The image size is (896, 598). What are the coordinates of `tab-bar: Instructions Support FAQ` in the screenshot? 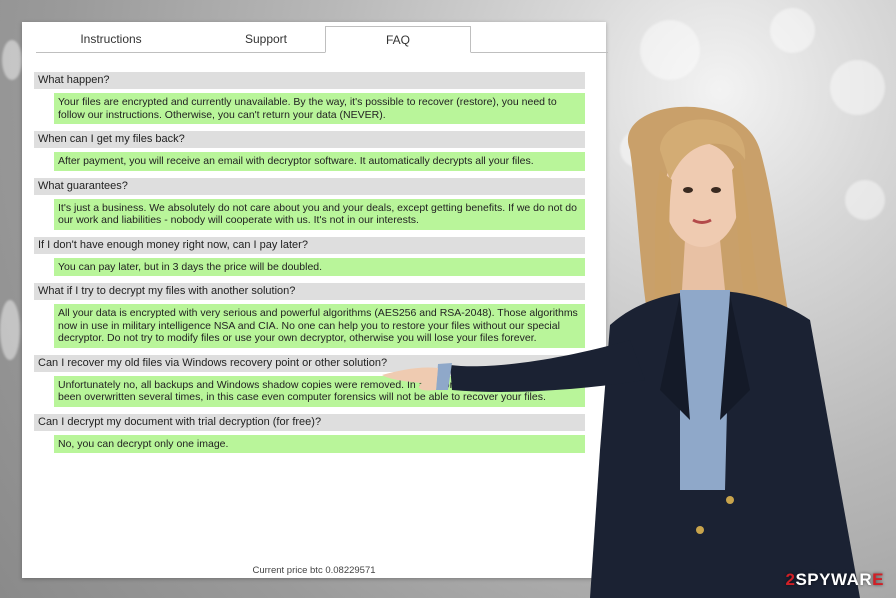 It's located at (322, 39).